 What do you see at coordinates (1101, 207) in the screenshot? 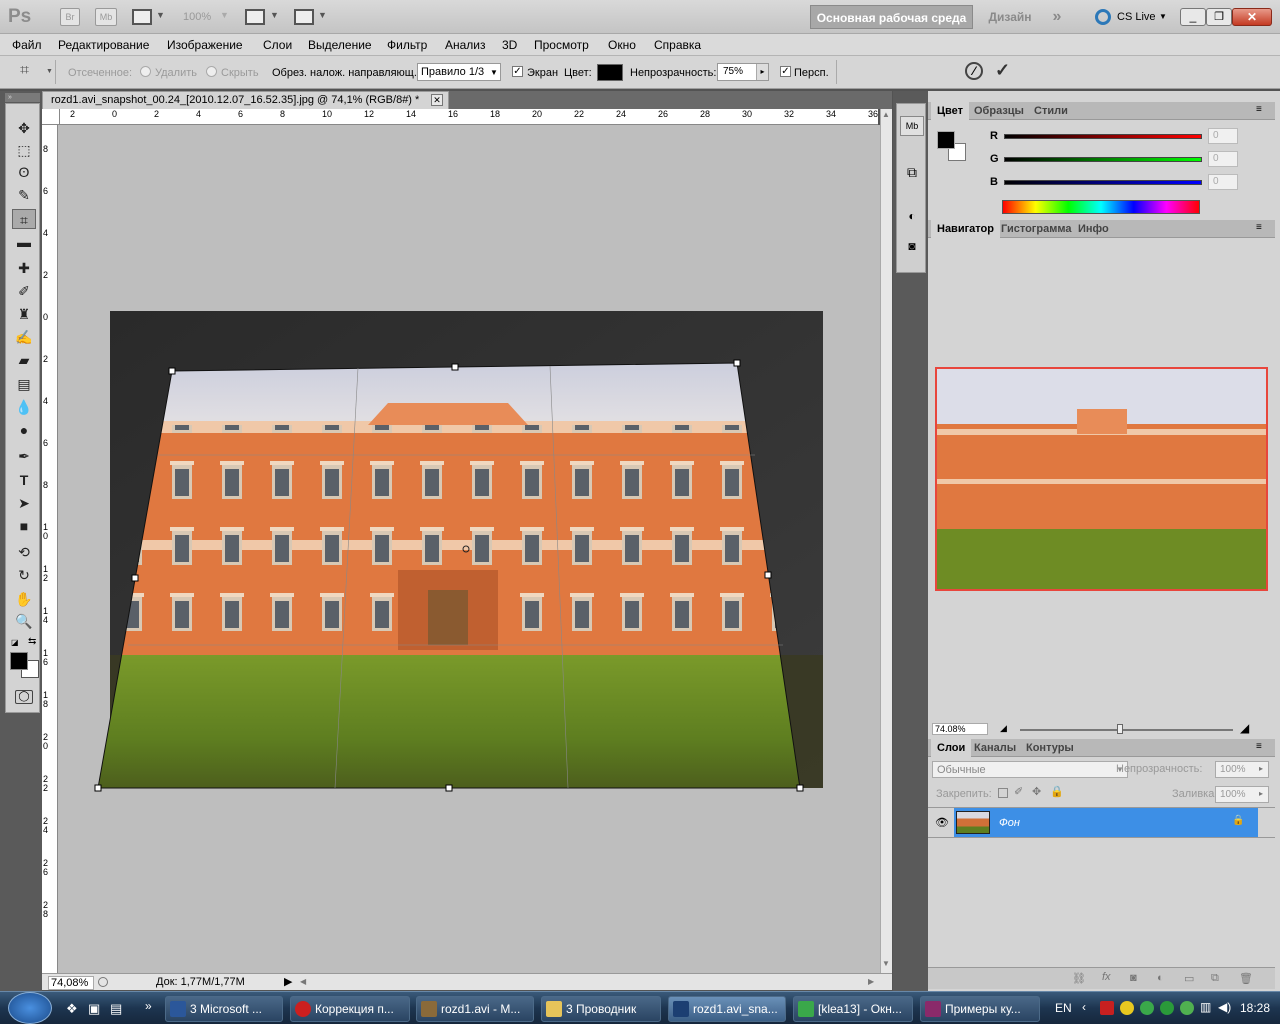
I see `color-ramp` at bounding box center [1101, 207].